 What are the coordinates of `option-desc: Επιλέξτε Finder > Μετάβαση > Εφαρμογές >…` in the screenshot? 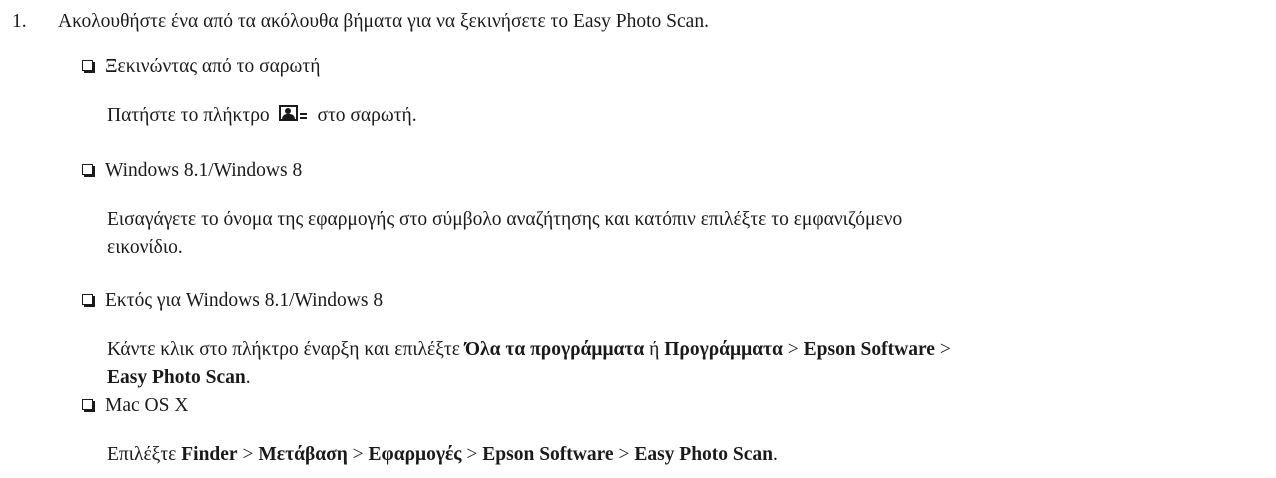 It's located at (691, 455).